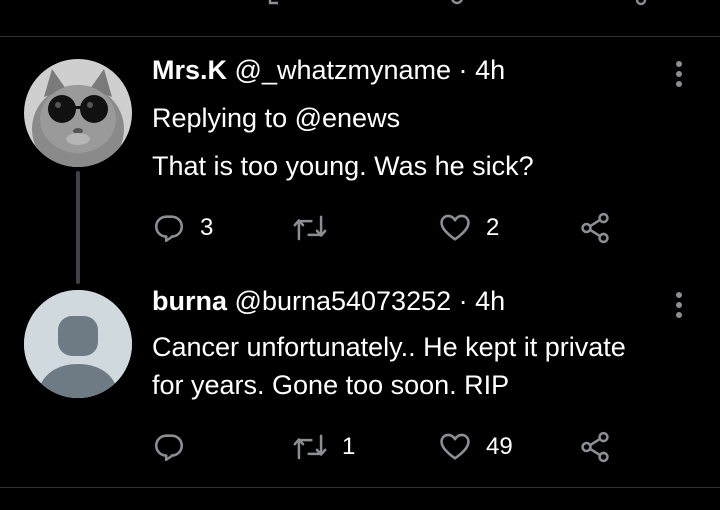 The image size is (720, 510). I want to click on cat-avatar-image, so click(78, 113).